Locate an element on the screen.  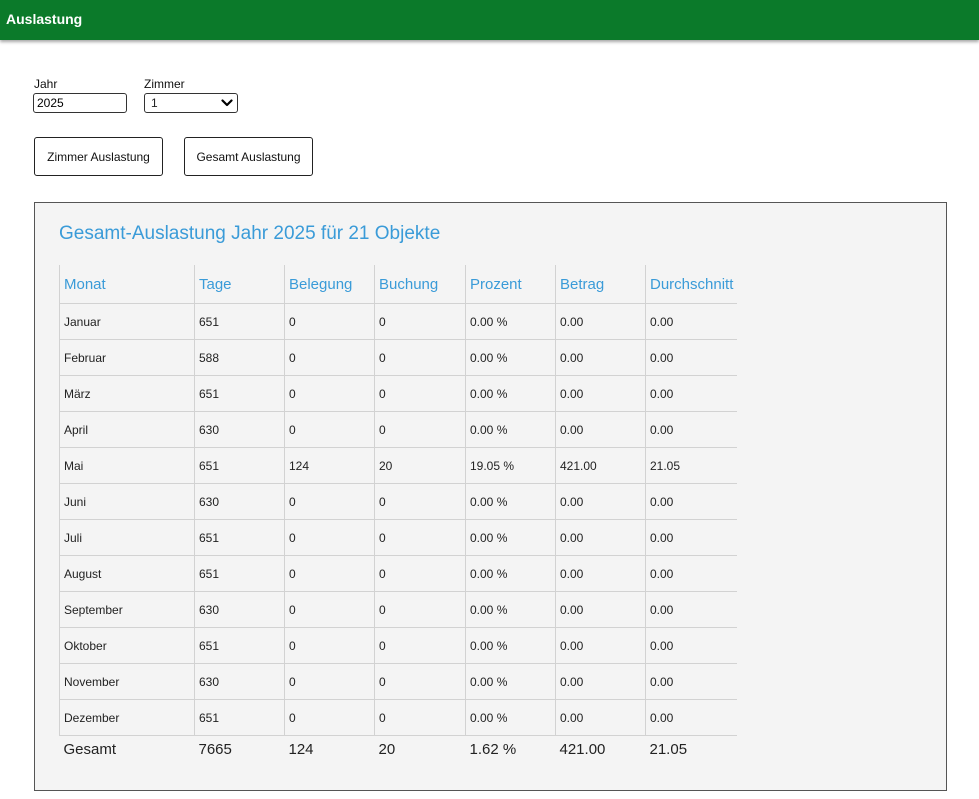
column-header-occupancy: Belegung is located at coordinates (329, 284).